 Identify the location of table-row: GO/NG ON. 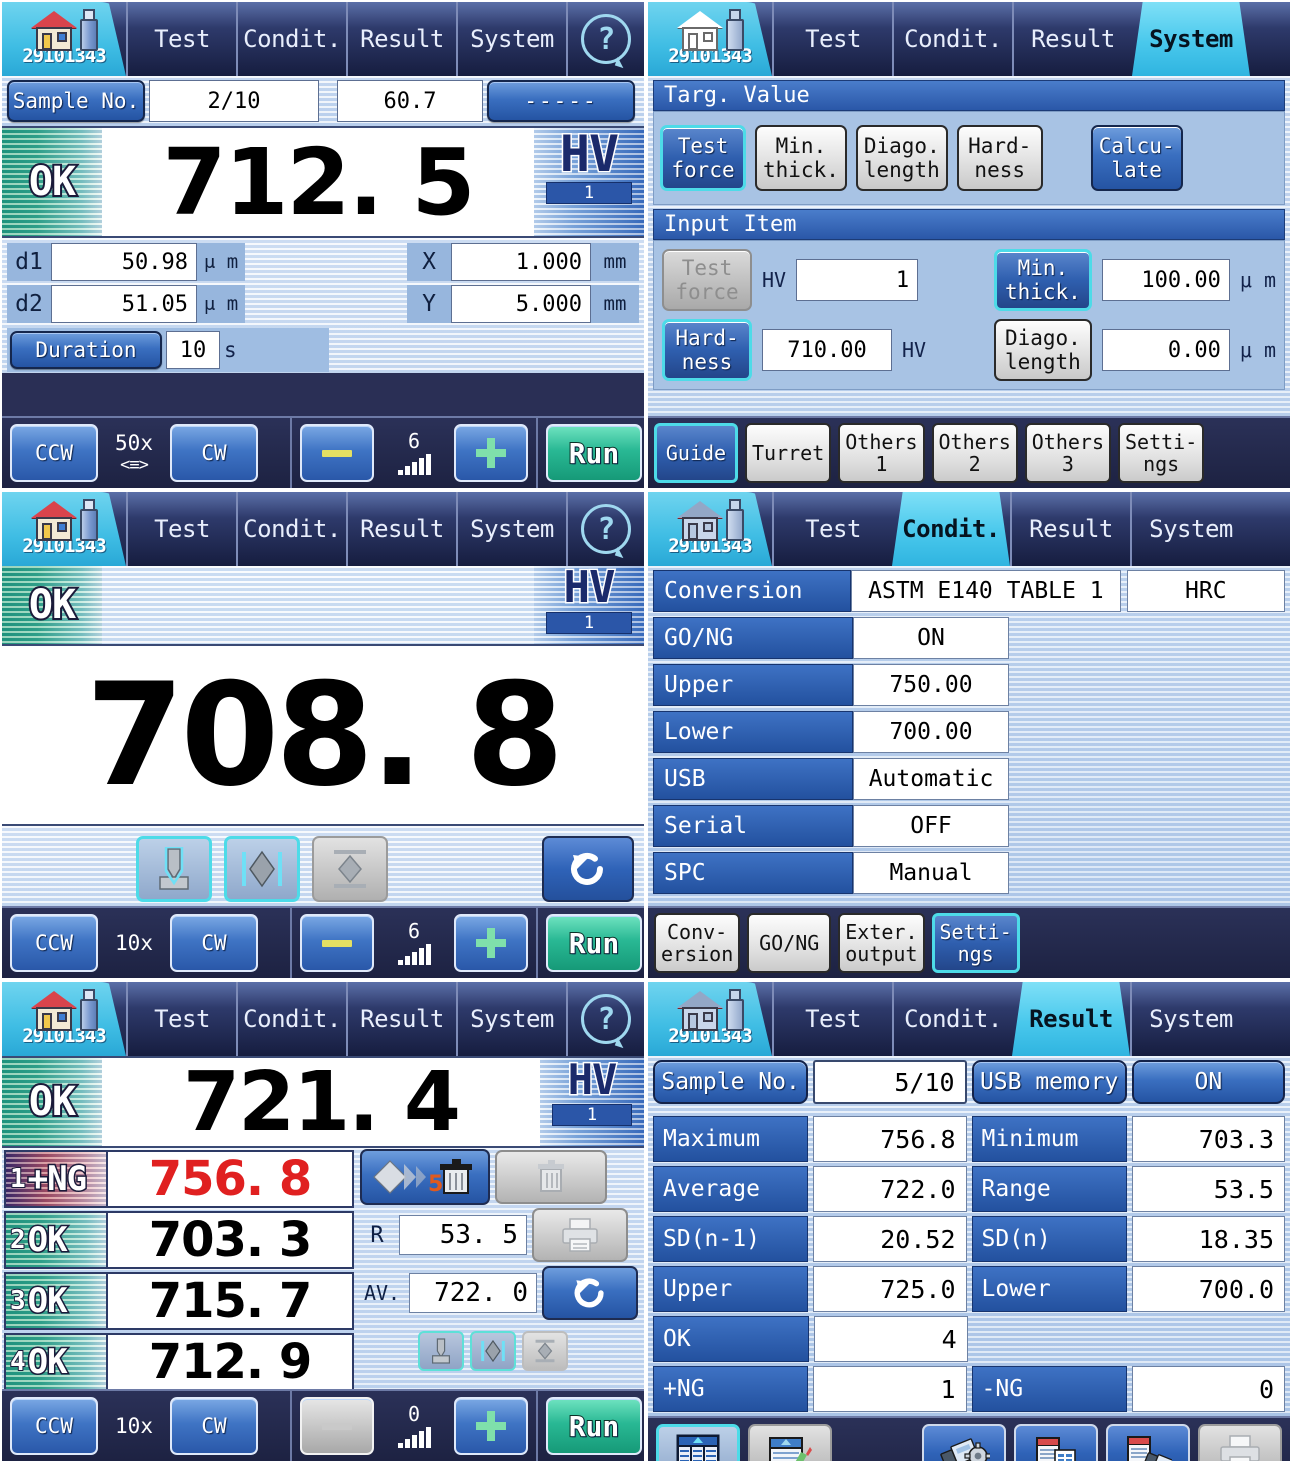
(969, 638).